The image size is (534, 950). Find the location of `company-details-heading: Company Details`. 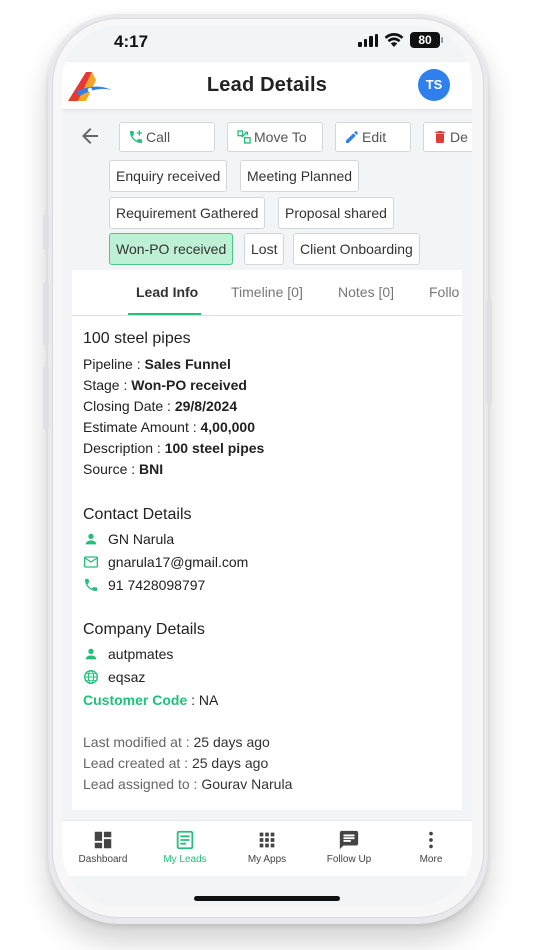

company-details-heading: Company Details is located at coordinates (144, 629).